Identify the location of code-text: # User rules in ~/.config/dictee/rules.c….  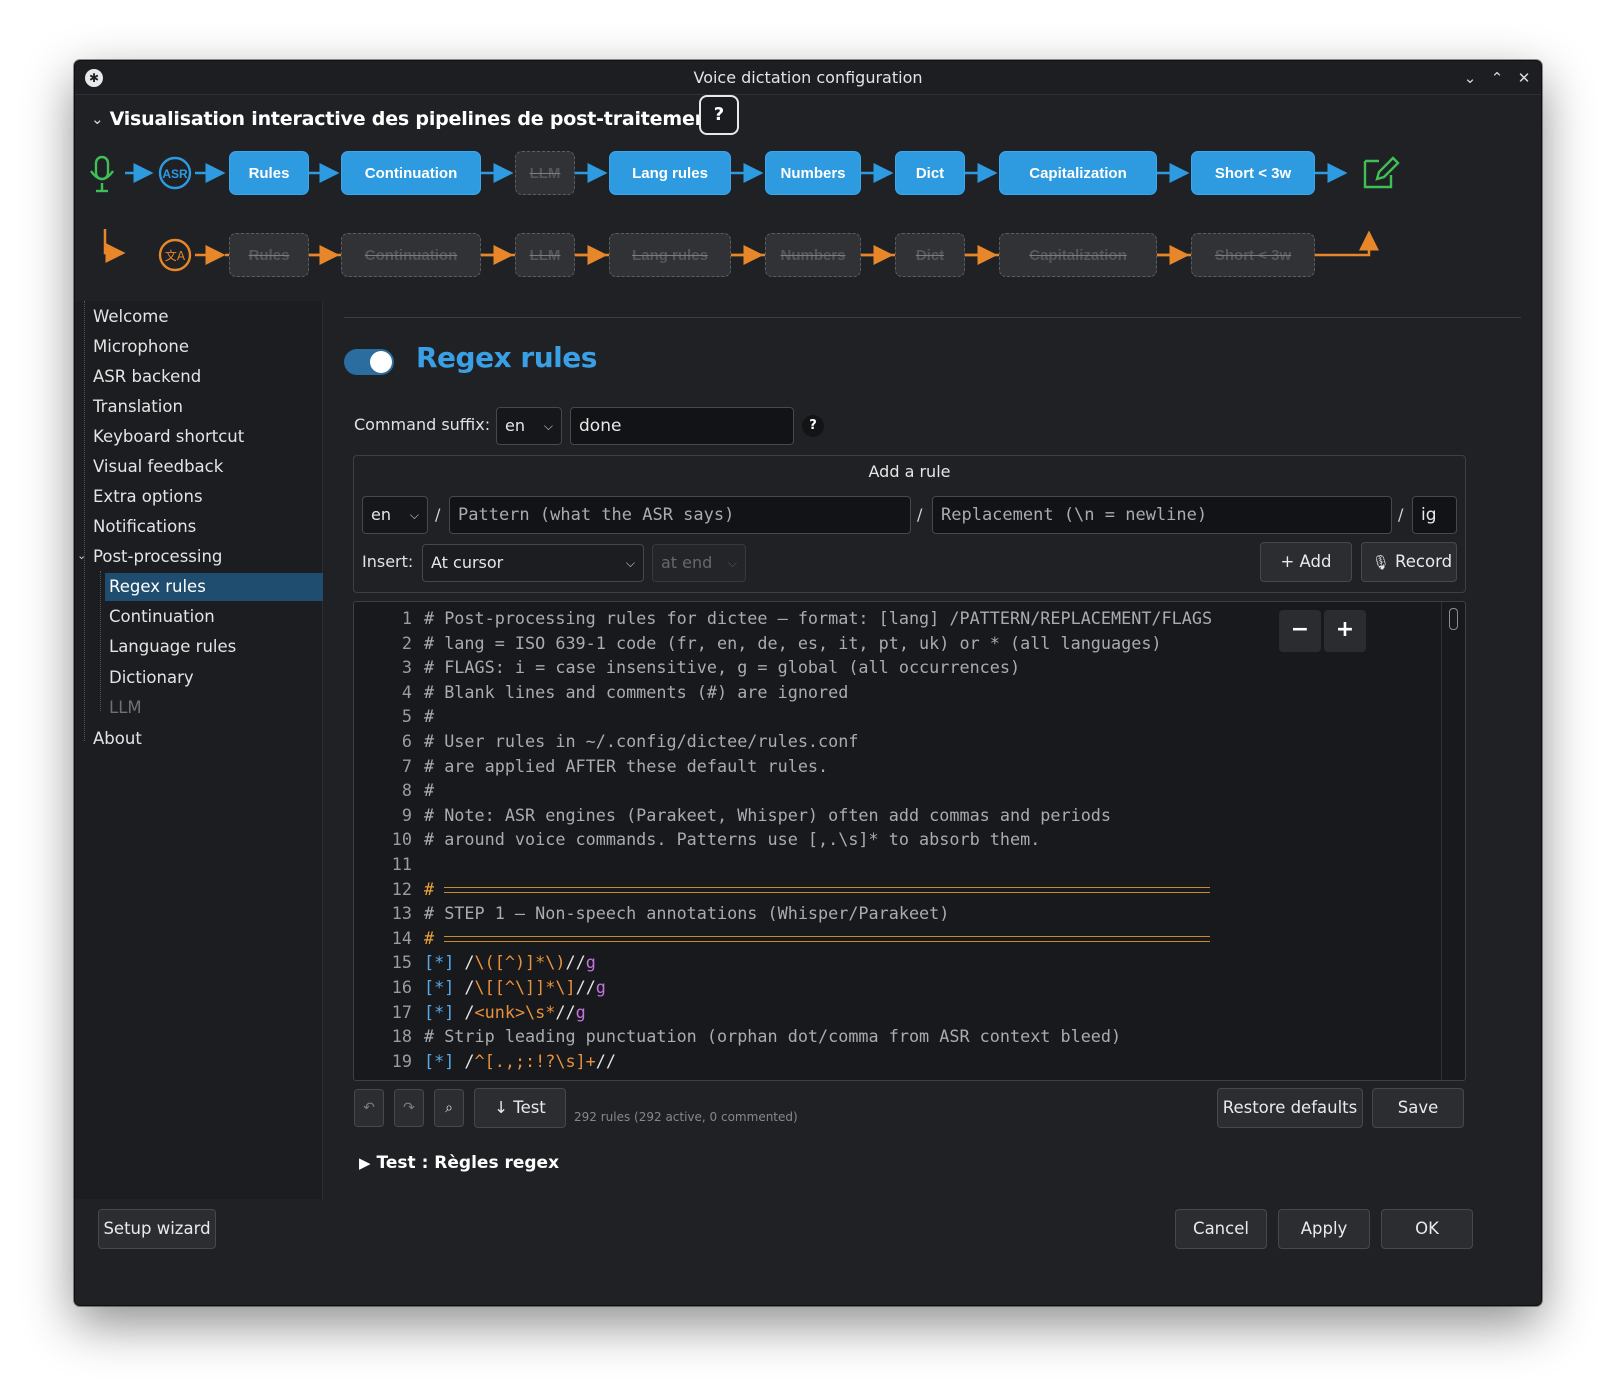
(641, 741).